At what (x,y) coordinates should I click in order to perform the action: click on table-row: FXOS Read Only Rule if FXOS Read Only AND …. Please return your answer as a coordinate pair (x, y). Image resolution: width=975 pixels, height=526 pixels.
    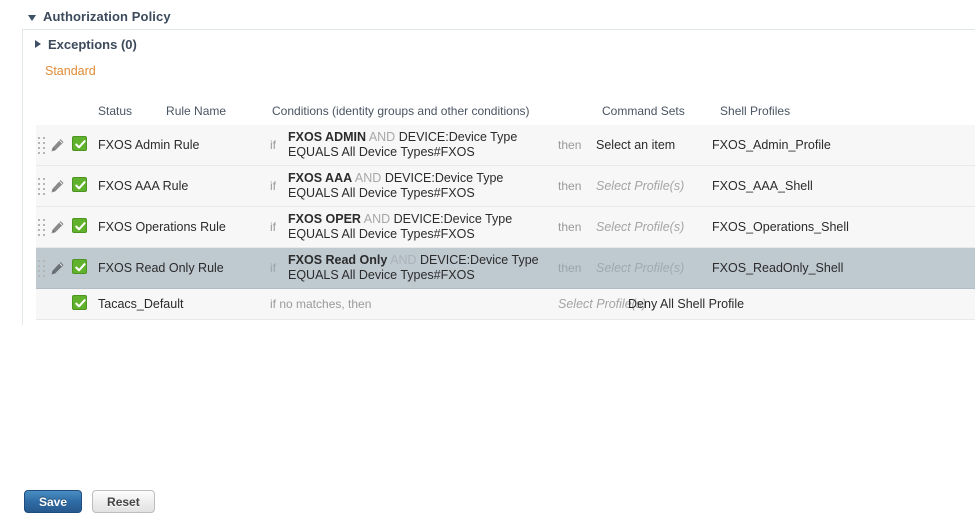
    Looking at the image, I should click on (505, 268).